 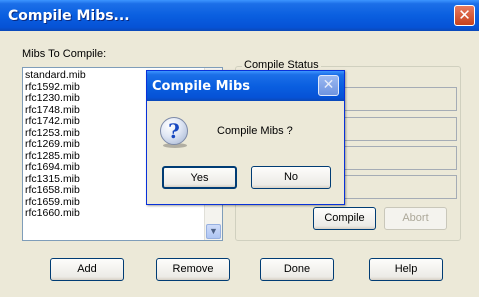 I want to click on compile-button: Compile, so click(x=344, y=218).